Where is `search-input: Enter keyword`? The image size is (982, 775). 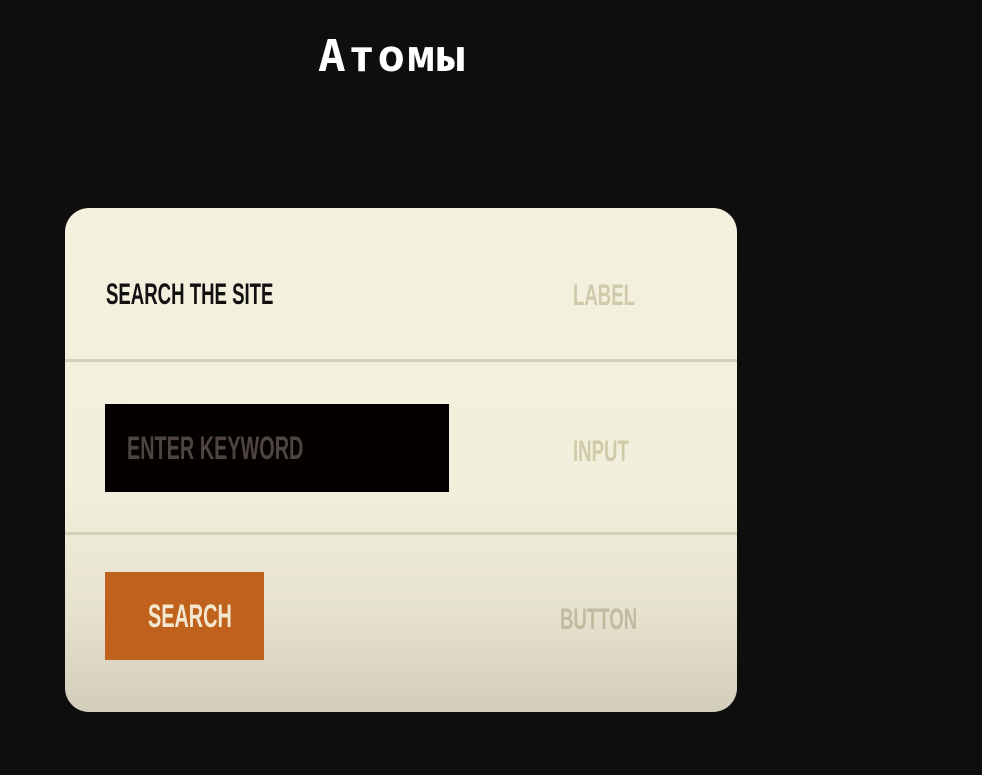 search-input: Enter keyword is located at coordinates (277, 448).